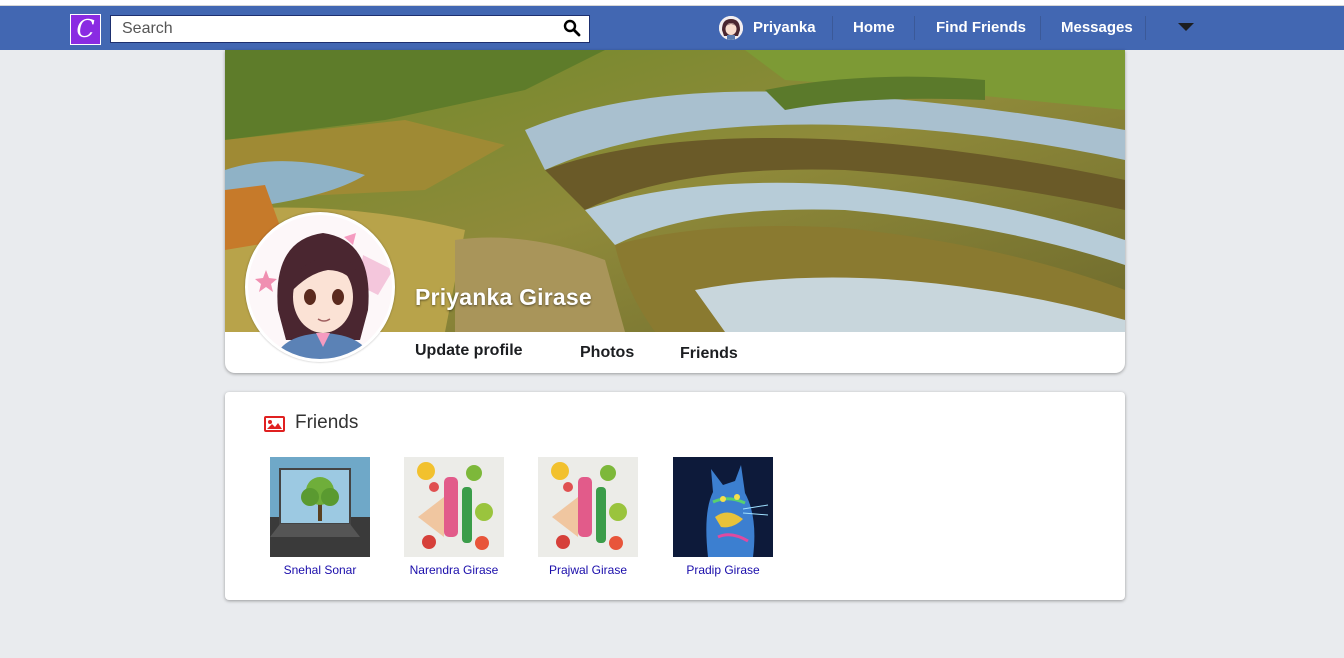 The width and height of the screenshot is (1344, 658). Describe the element at coordinates (784, 28) in the screenshot. I see `nav-user-name: Priyanka` at that location.